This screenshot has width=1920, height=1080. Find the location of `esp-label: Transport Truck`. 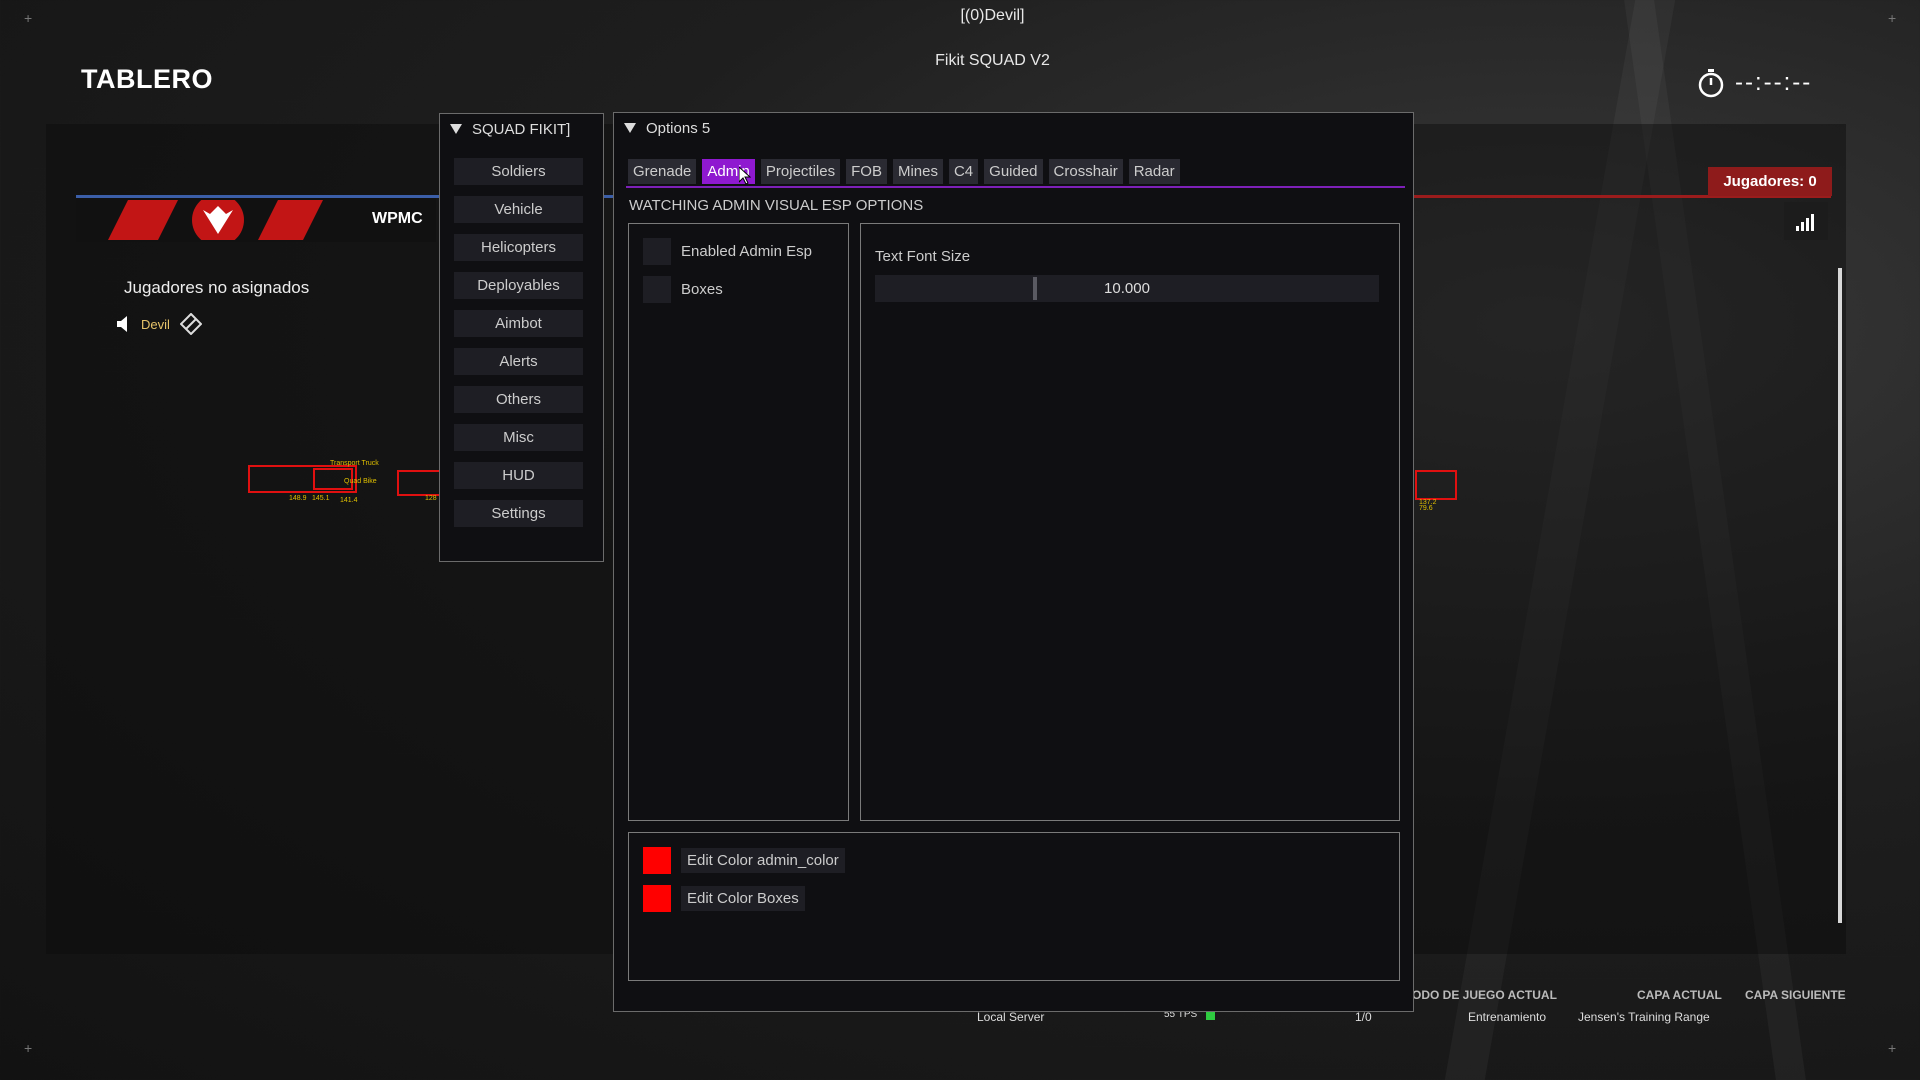

esp-label: Transport Truck is located at coordinates (354, 463).